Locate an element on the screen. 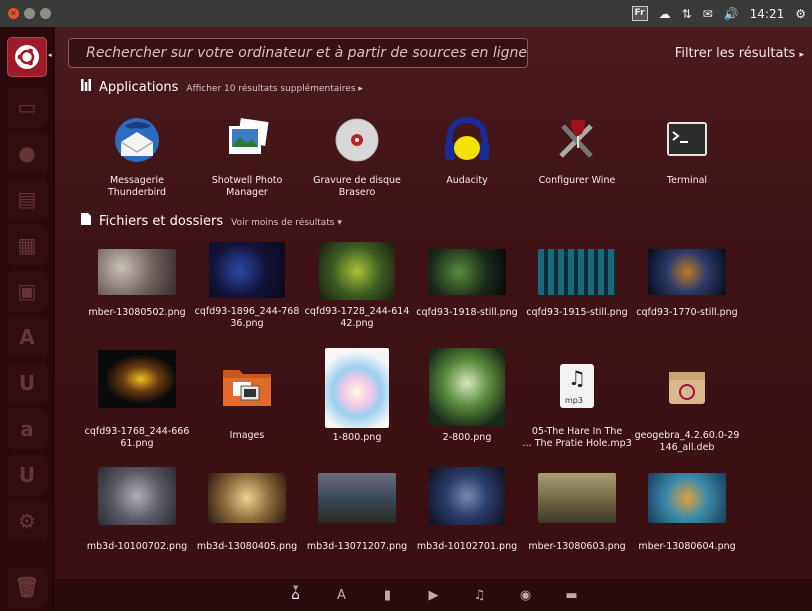 Image resolution: width=812 pixels, height=611 pixels. keyboard-layout-indicator: Fr is located at coordinates (639, 13).